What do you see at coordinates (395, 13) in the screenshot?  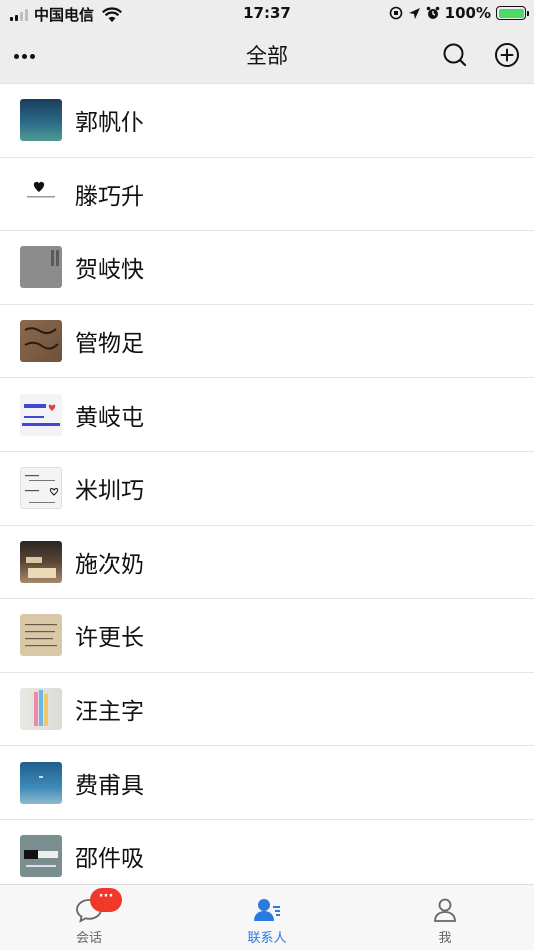 I see `orientation-lock-icon` at bounding box center [395, 13].